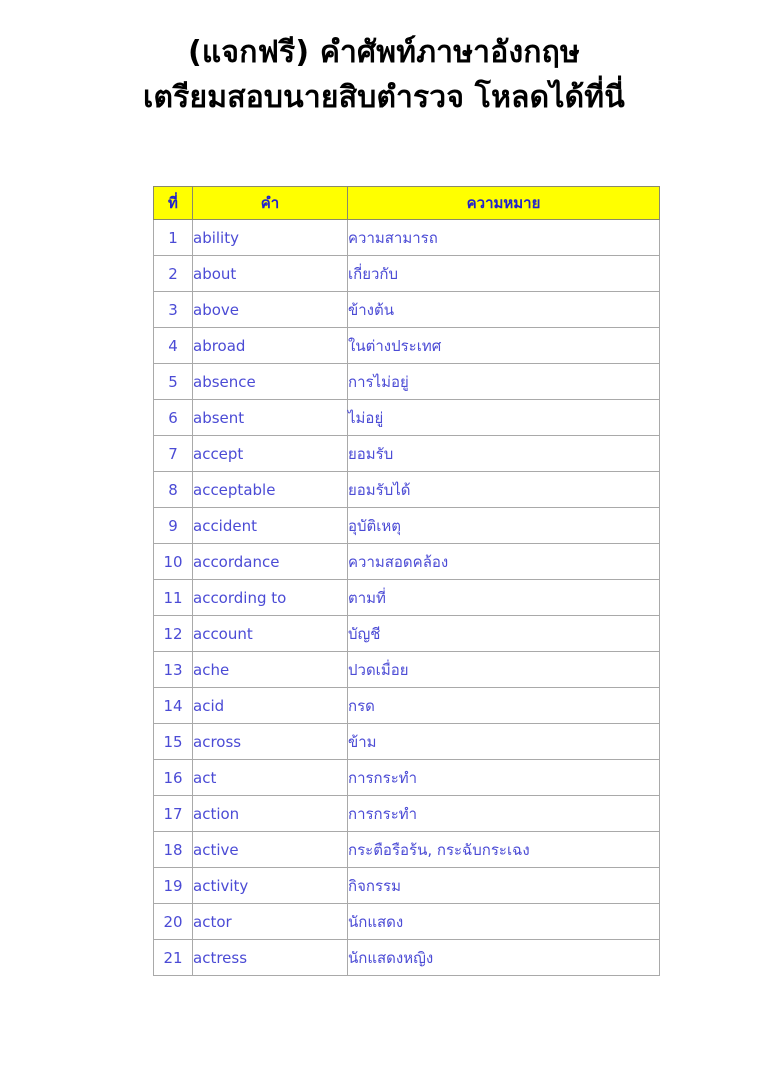 The image size is (768, 1086). I want to click on cell-word: accordance, so click(270, 561).